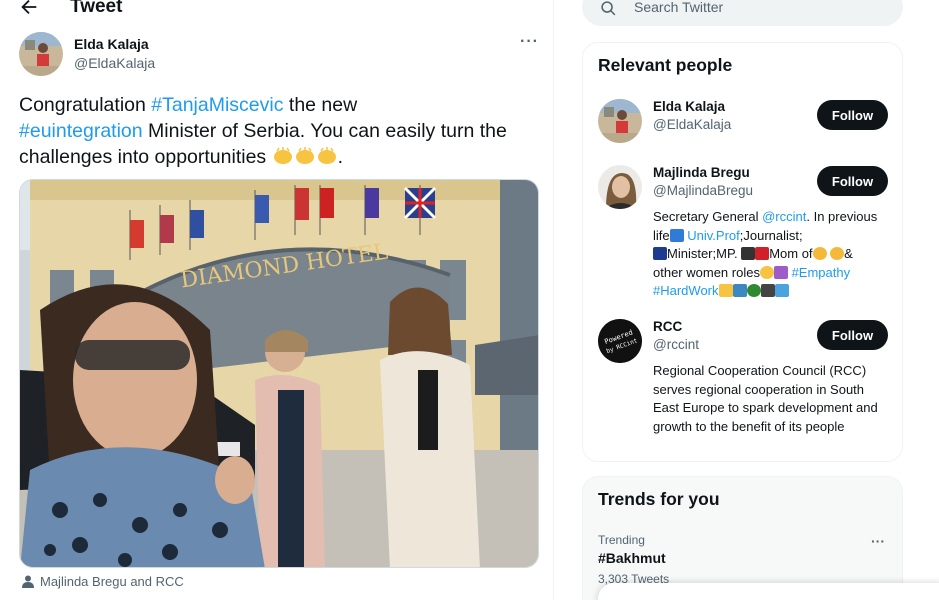  Describe the element at coordinates (692, 124) in the screenshot. I see `person-handle: @EldaKalaja` at that location.